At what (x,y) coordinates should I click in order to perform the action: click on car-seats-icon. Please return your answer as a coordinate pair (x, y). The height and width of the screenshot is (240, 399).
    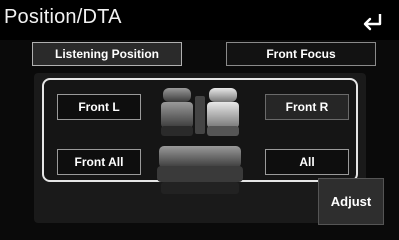
    Looking at the image, I should click on (200, 141).